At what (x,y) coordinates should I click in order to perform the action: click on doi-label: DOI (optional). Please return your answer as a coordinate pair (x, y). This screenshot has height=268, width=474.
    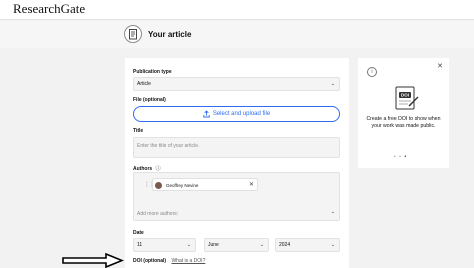
    Looking at the image, I should click on (150, 261).